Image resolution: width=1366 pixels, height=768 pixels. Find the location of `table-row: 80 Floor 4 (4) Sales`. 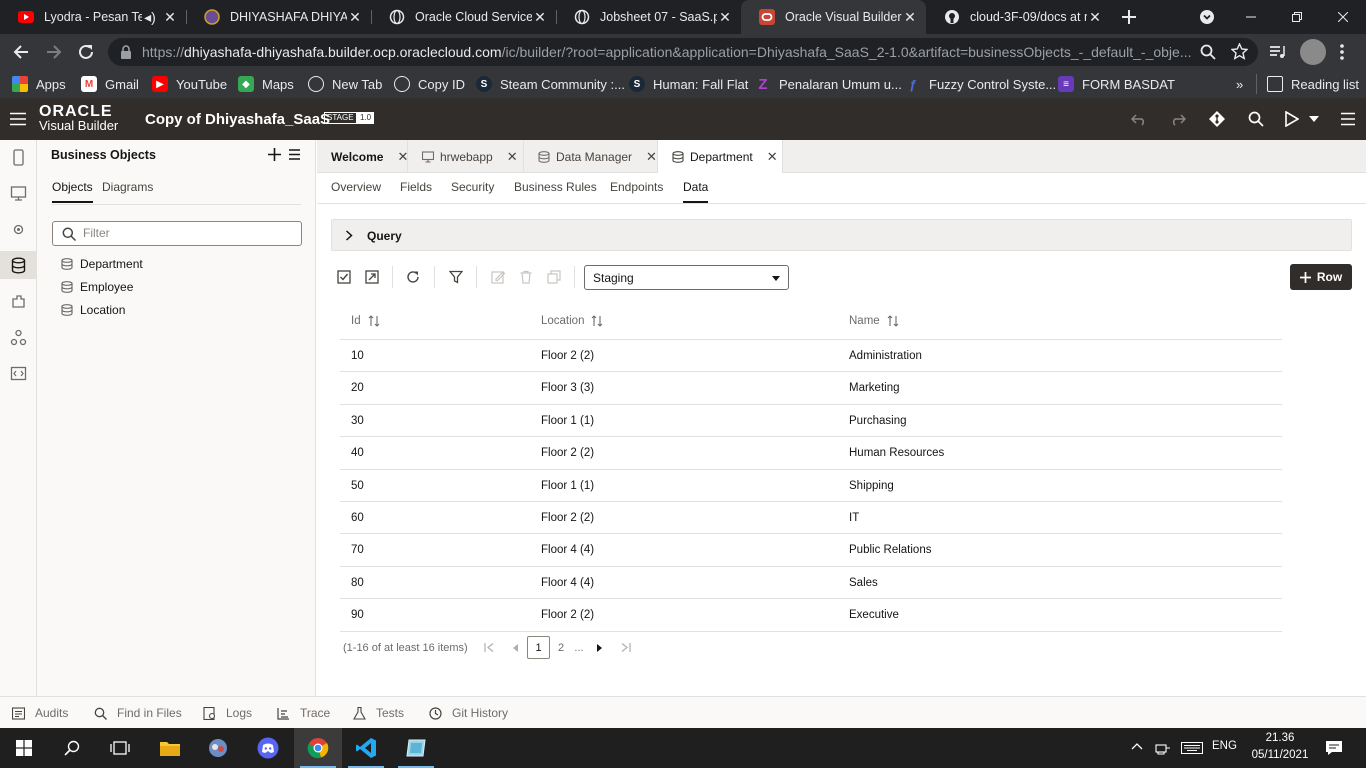

table-row: 80 Floor 4 (4) Sales is located at coordinates (811, 583).